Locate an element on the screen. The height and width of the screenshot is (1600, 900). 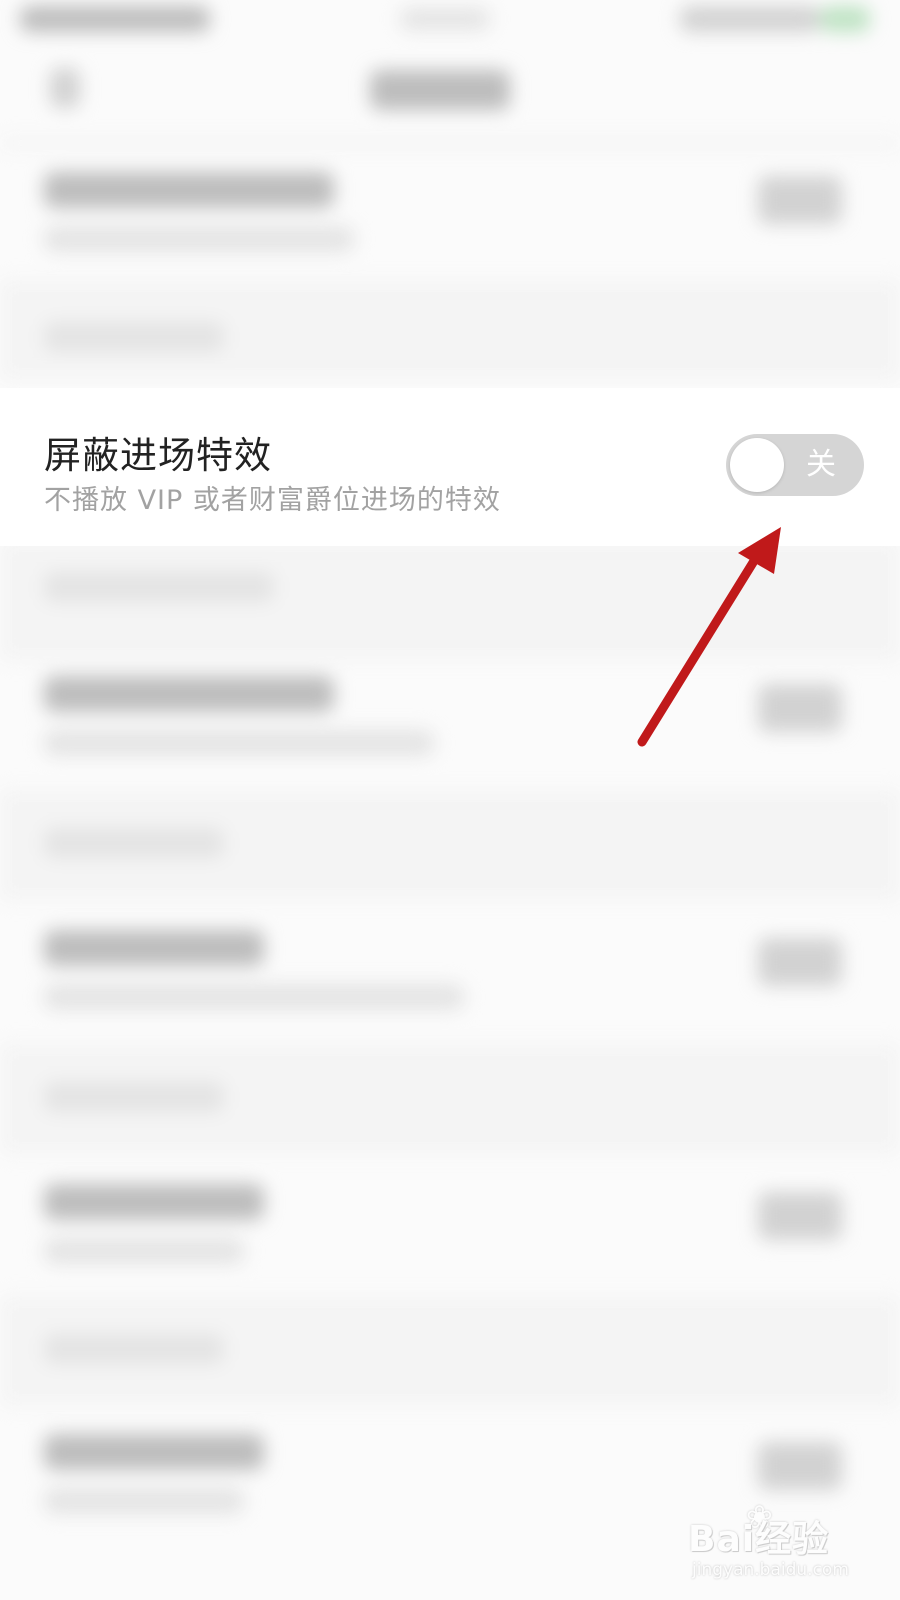
status-bar-time is located at coordinates (115, 19).